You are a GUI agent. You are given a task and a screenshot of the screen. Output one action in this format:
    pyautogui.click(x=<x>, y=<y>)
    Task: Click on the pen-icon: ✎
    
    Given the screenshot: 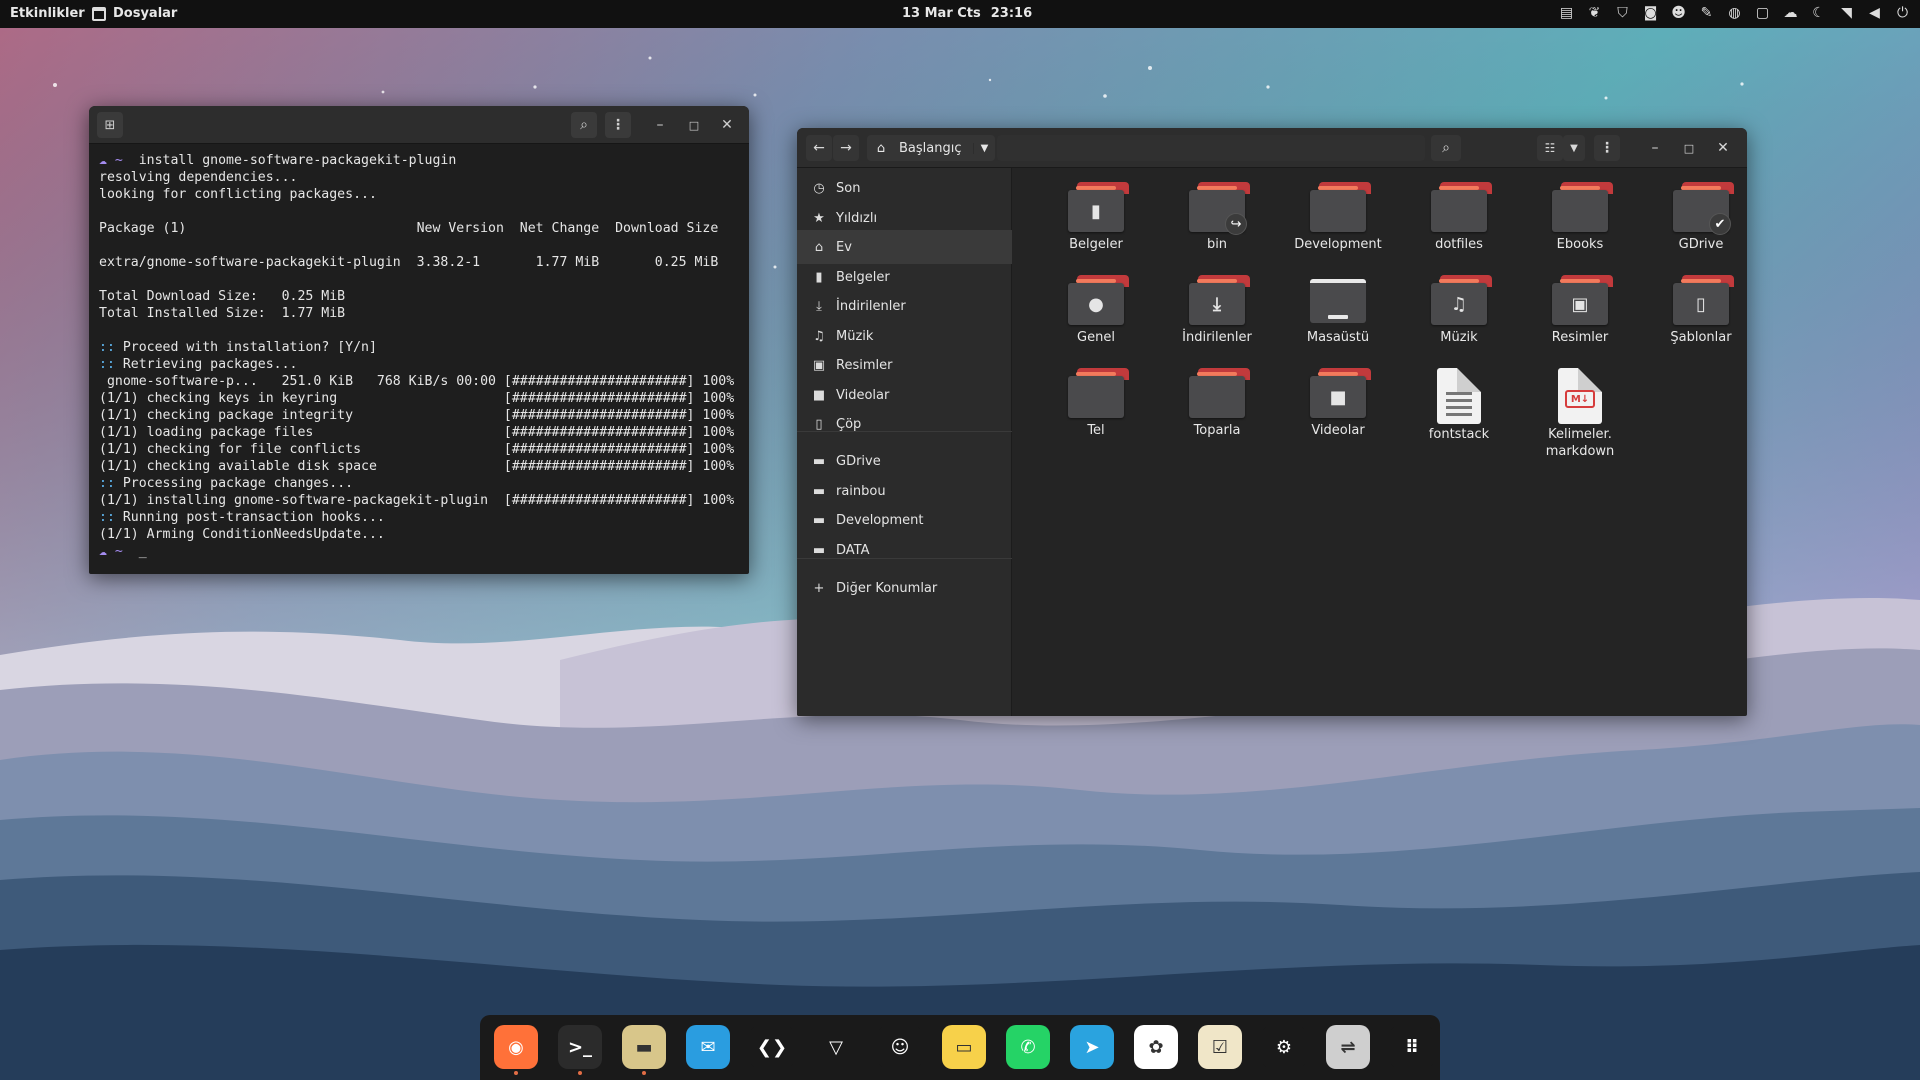 What is the action you would take?
    pyautogui.click(x=1706, y=13)
    